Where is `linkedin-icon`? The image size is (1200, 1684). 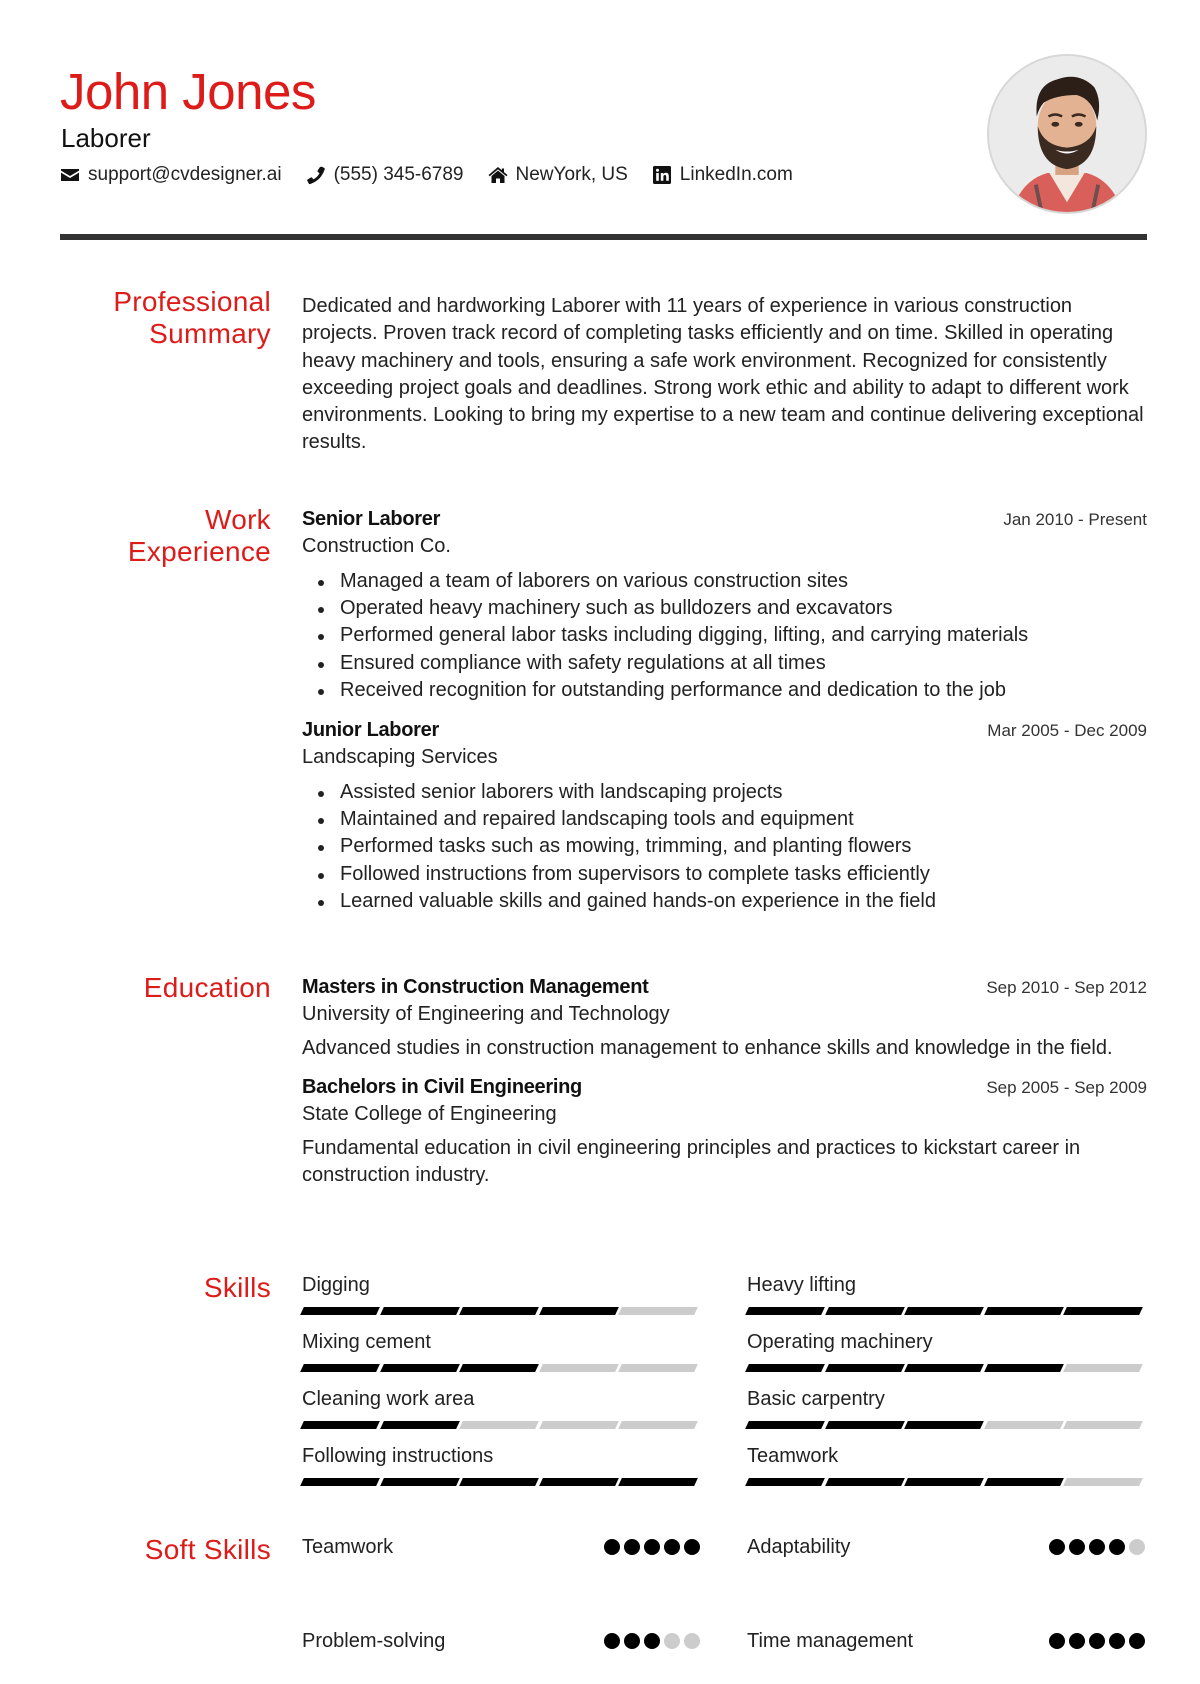 linkedin-icon is located at coordinates (662, 175).